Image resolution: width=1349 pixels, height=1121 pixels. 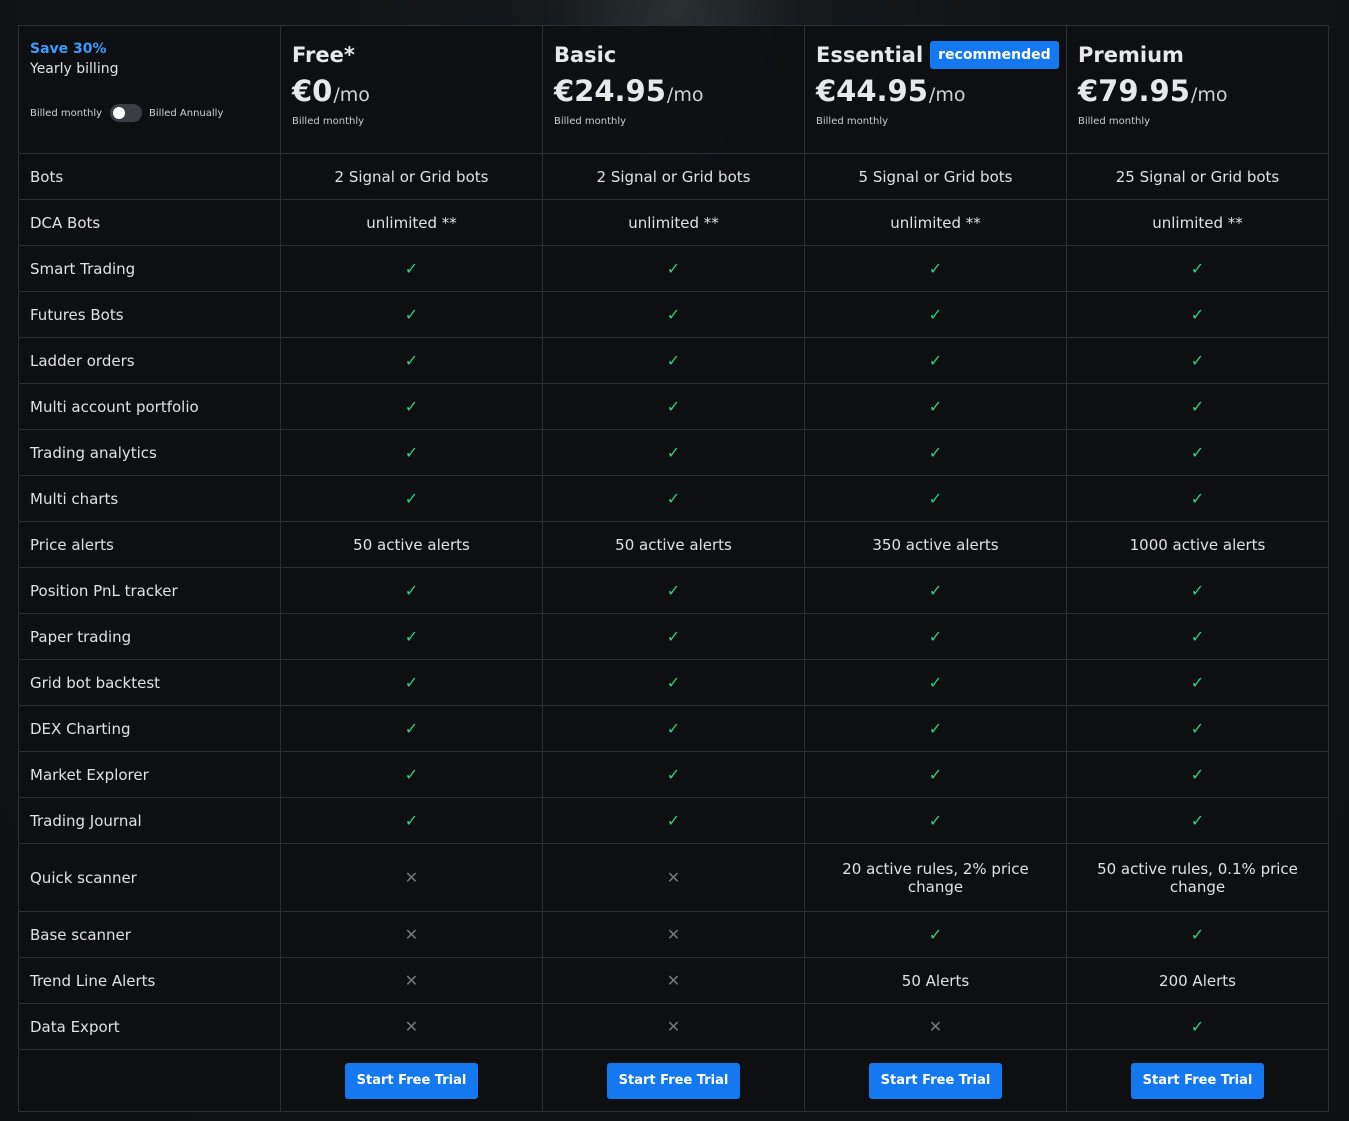 What do you see at coordinates (1197, 980) in the screenshot?
I see `feature-value: 200 Alerts` at bounding box center [1197, 980].